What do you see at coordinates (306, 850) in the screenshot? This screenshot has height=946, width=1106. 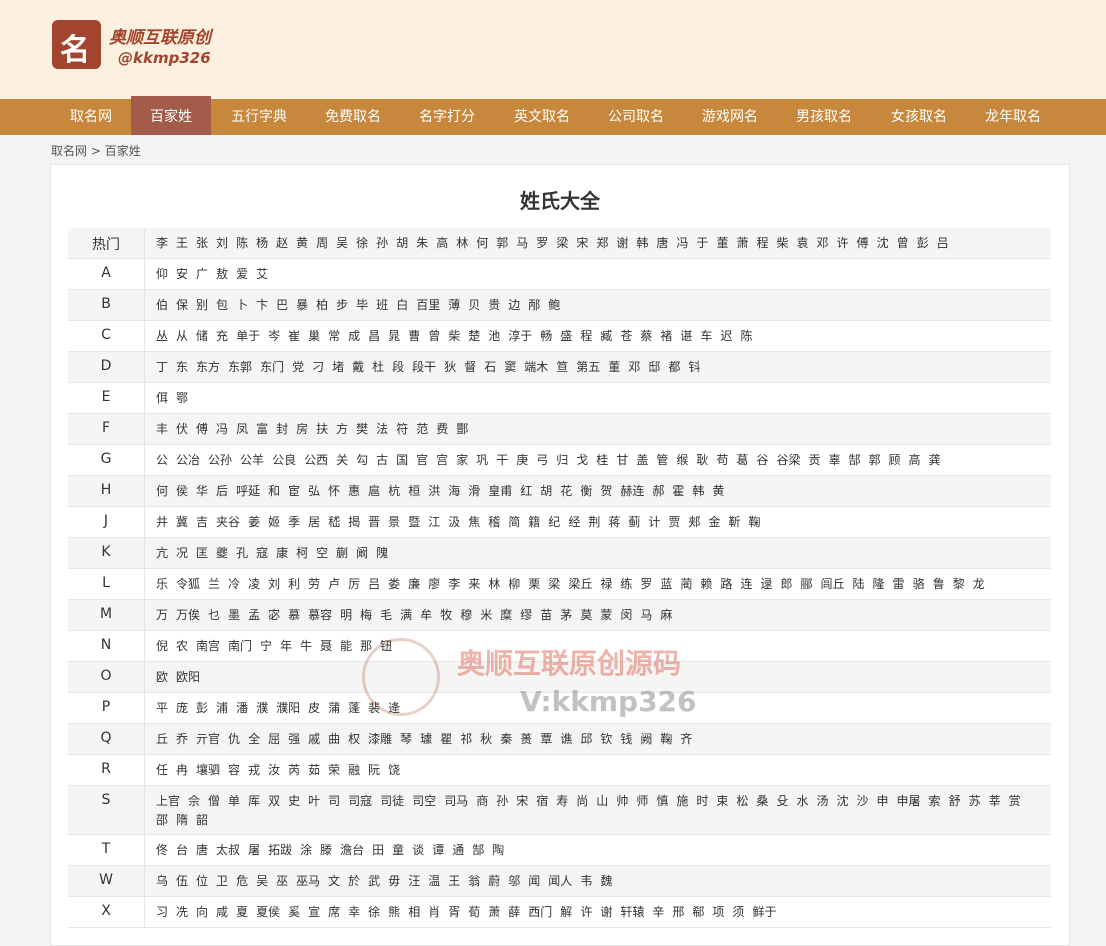 I see `surname-link: 涂` at bounding box center [306, 850].